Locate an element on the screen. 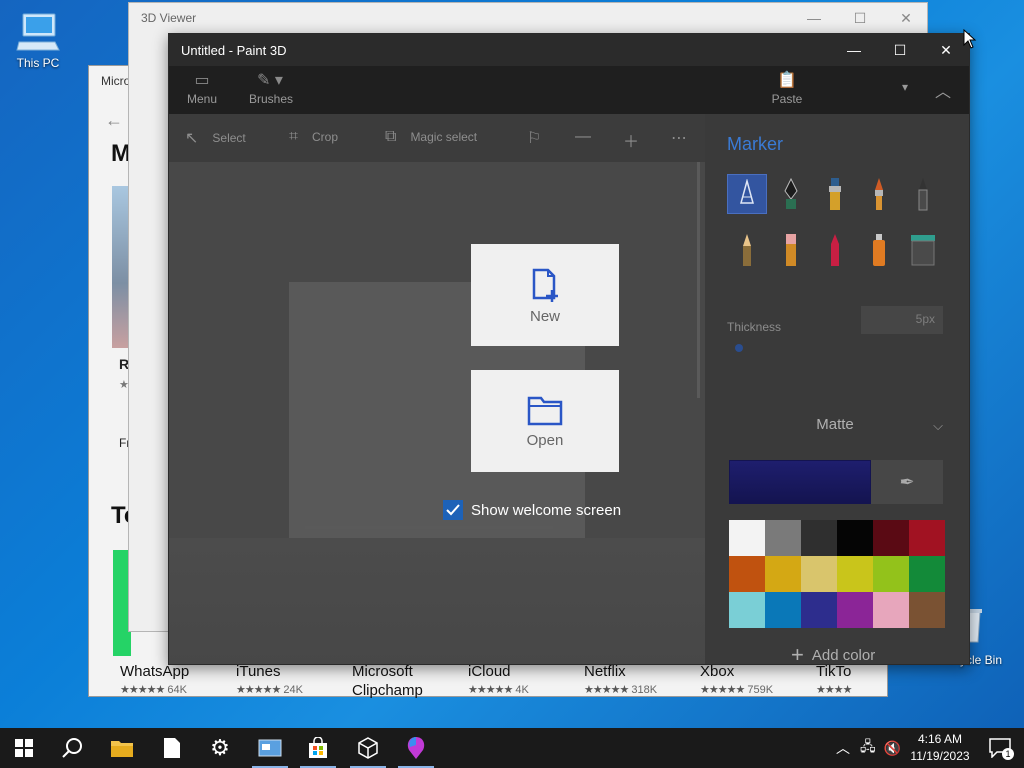  add-color-button: + Add color is located at coordinates (833, 654).